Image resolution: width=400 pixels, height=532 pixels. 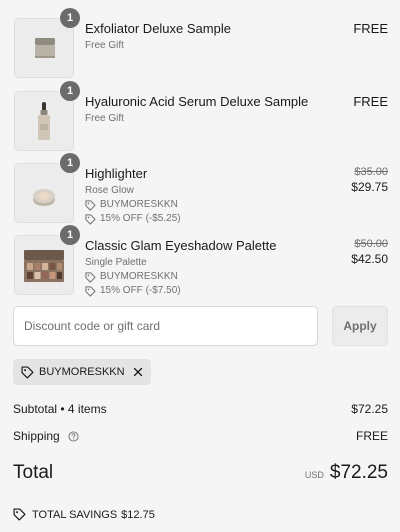 I want to click on exfoliator-jar-icon, so click(x=44, y=48).